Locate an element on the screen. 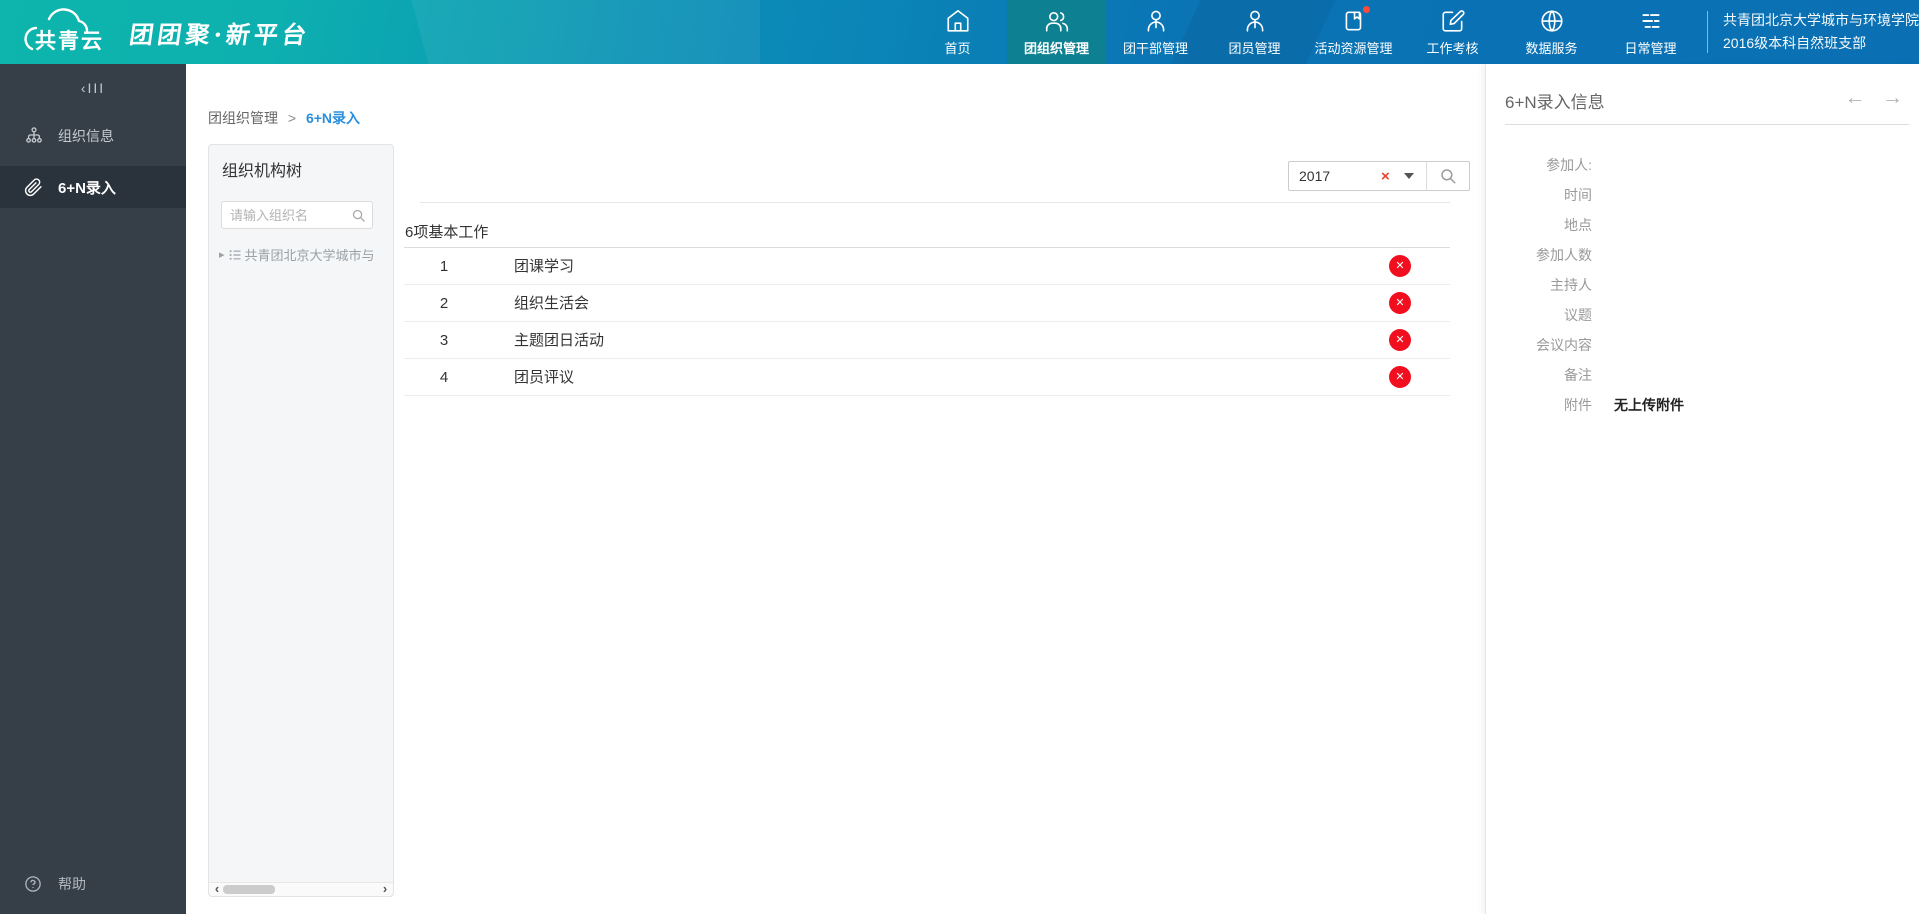 The image size is (1919, 914). nav-label: 数据服务 is located at coordinates (1551, 48).